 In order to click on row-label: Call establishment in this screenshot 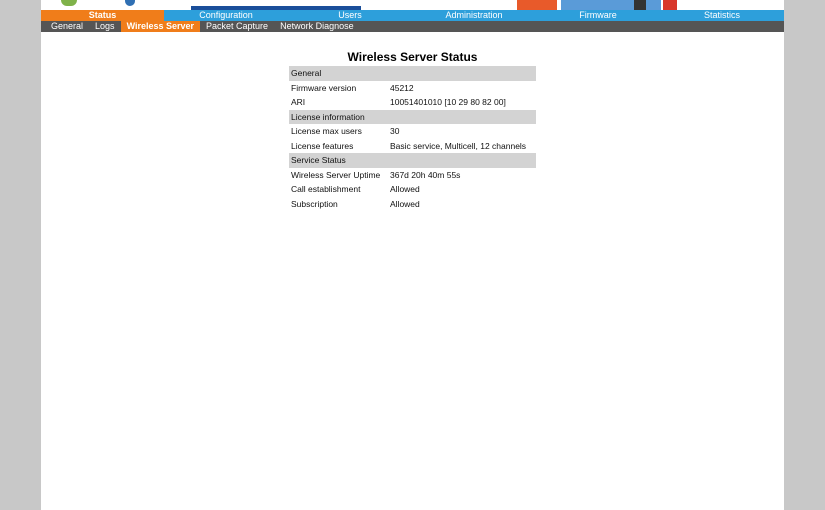, I will do `click(326, 189)`.